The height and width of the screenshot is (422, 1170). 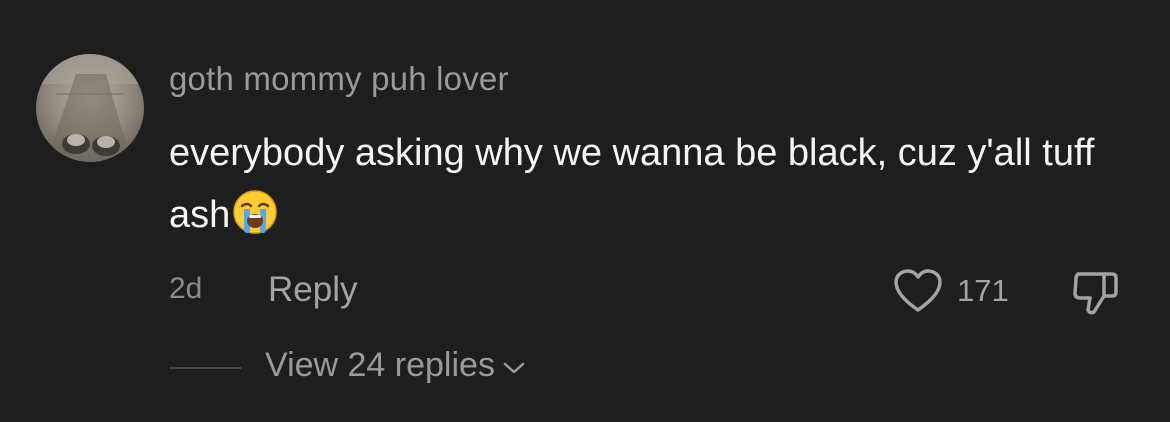 I want to click on loudly-crying-face-icon, so click(x=255, y=221).